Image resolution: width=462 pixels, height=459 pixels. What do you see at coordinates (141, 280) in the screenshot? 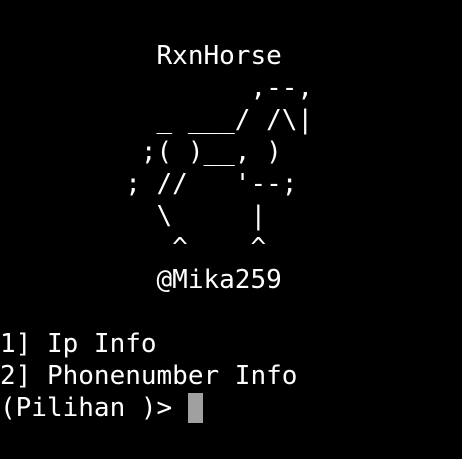
I see `banner-author: @Mika259` at bounding box center [141, 280].